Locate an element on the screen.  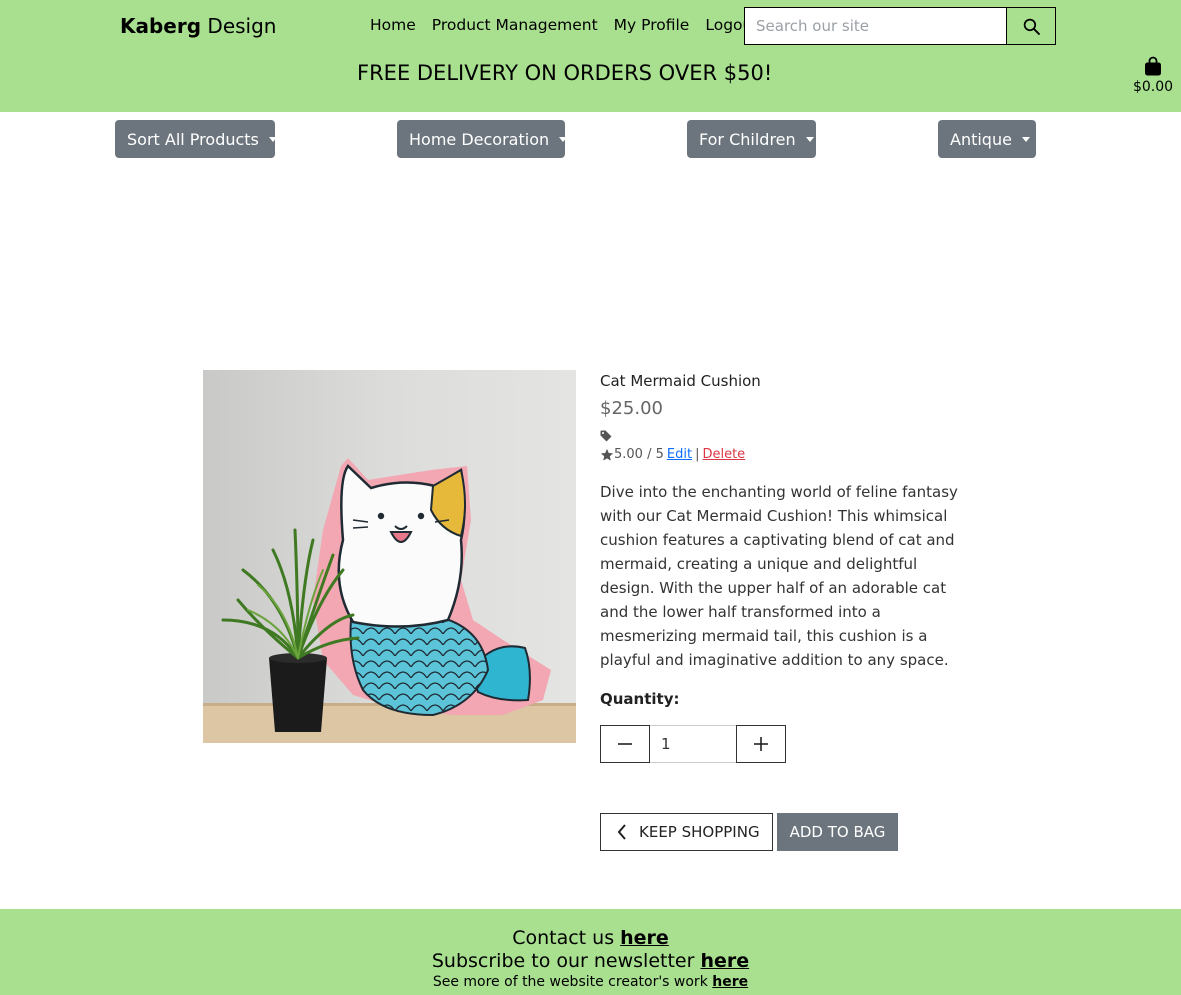
minus-icon is located at coordinates (625, 744).